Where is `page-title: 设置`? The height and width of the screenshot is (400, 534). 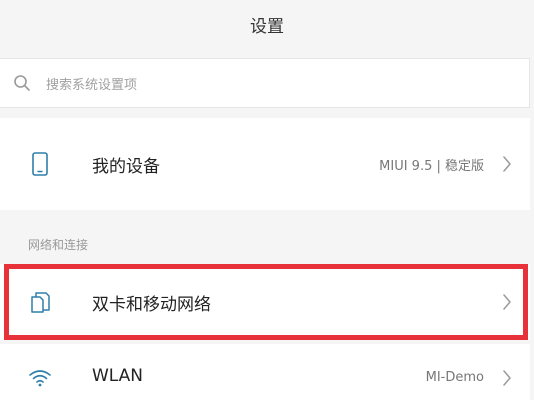 page-title: 设置 is located at coordinates (267, 26).